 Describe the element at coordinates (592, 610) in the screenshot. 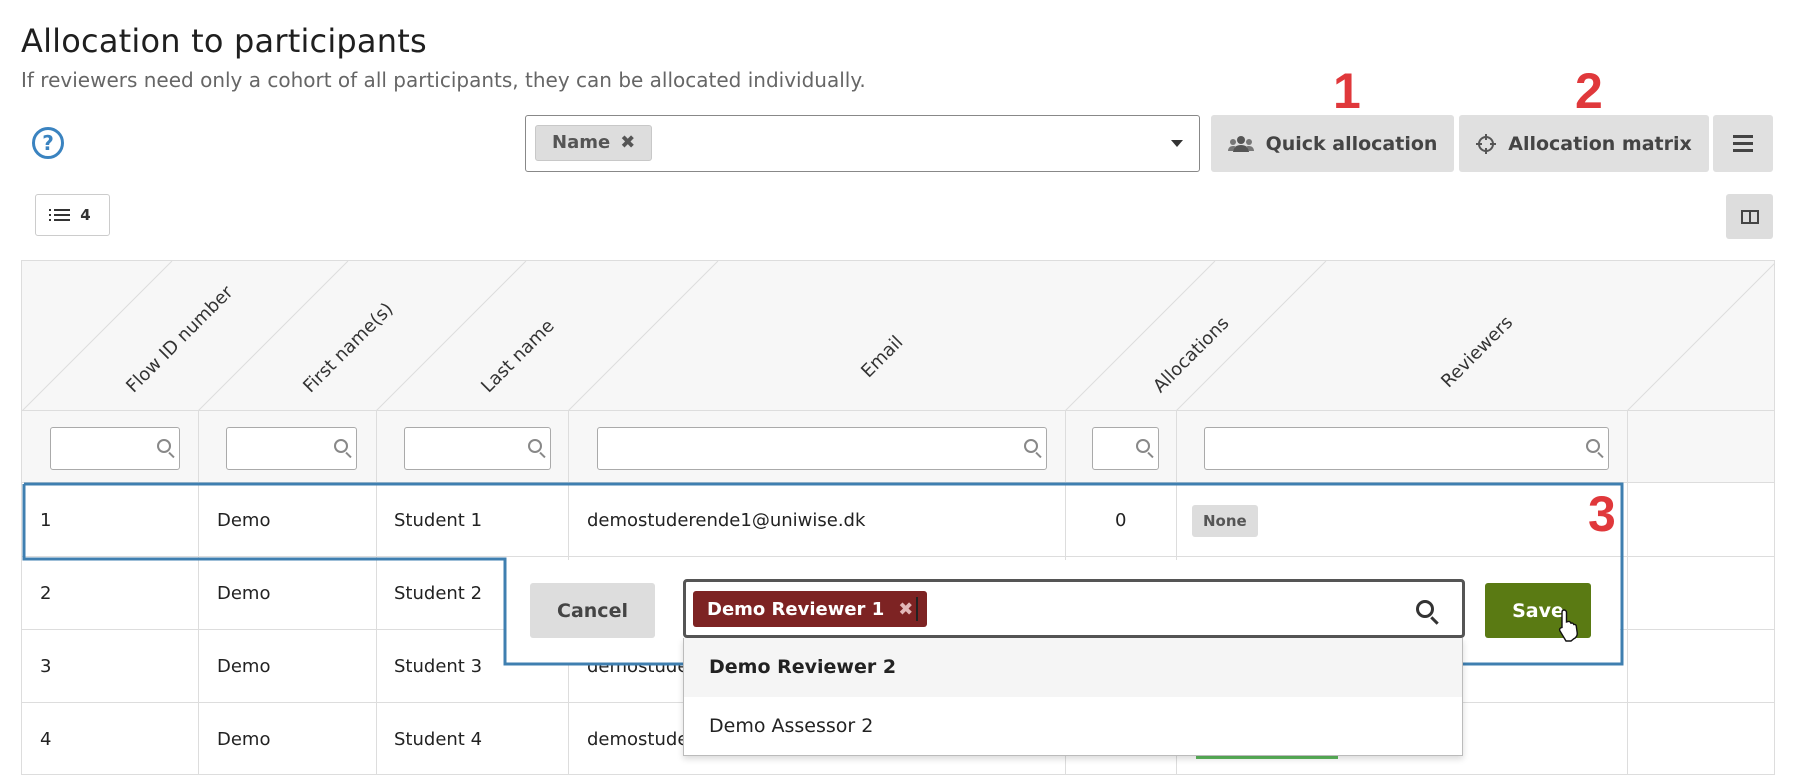

I see `cancel-button: Cancel` at that location.